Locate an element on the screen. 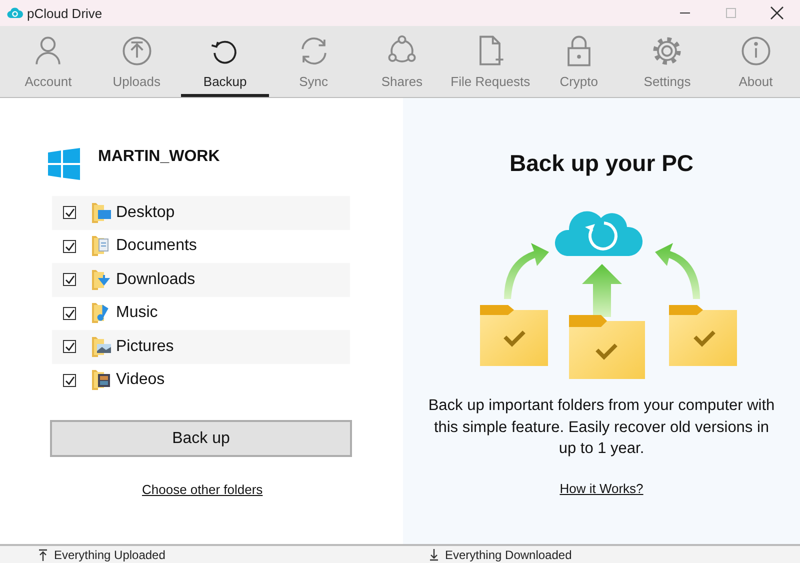  toolbar-tab: File Requests is located at coordinates (490, 61).